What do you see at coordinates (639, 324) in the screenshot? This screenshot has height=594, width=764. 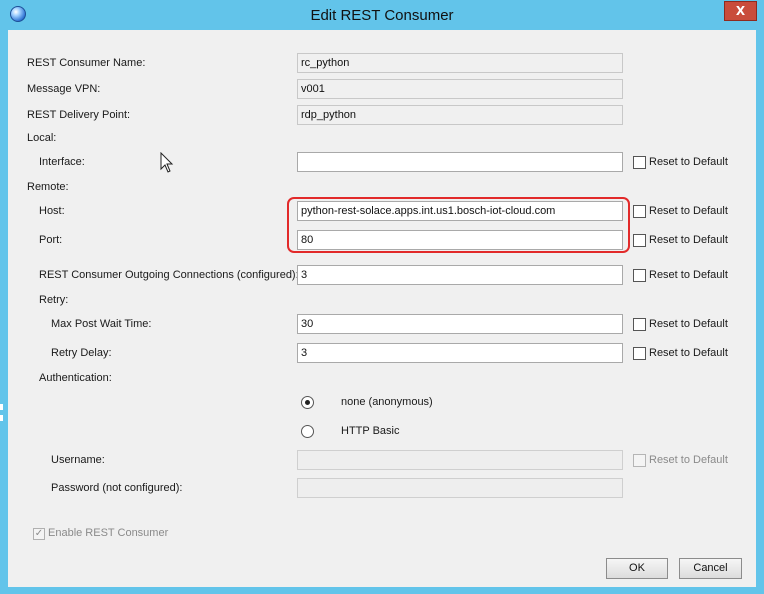 I see `max-post-wait-time-reset-checkbox` at bounding box center [639, 324].